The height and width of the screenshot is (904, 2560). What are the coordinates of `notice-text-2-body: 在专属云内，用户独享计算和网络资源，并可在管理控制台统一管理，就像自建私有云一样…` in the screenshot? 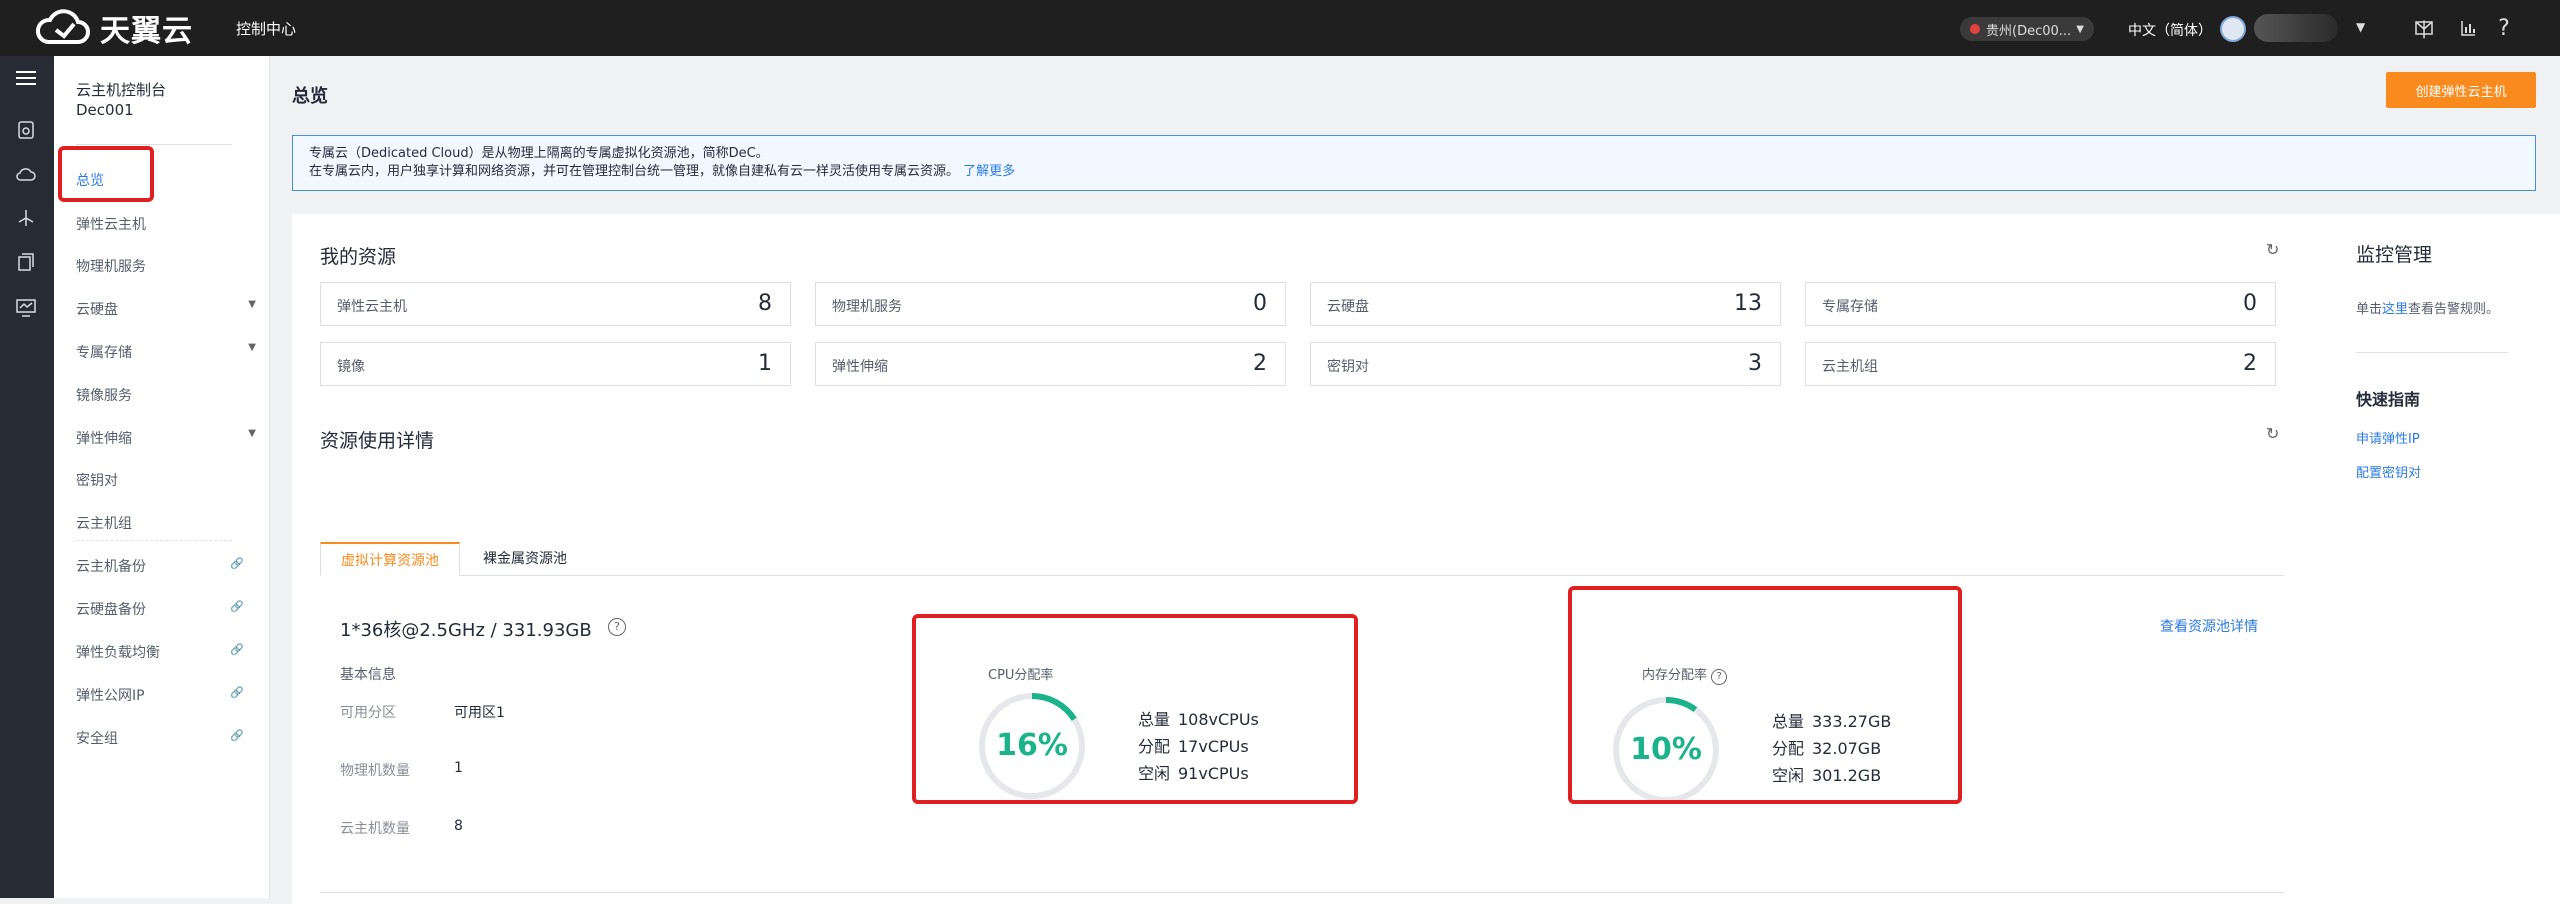 It's located at (634, 171).